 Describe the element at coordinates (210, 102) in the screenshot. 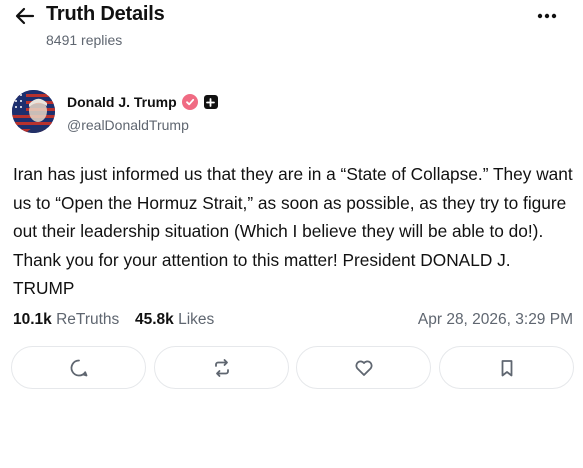

I see `plus-badge-icon` at that location.